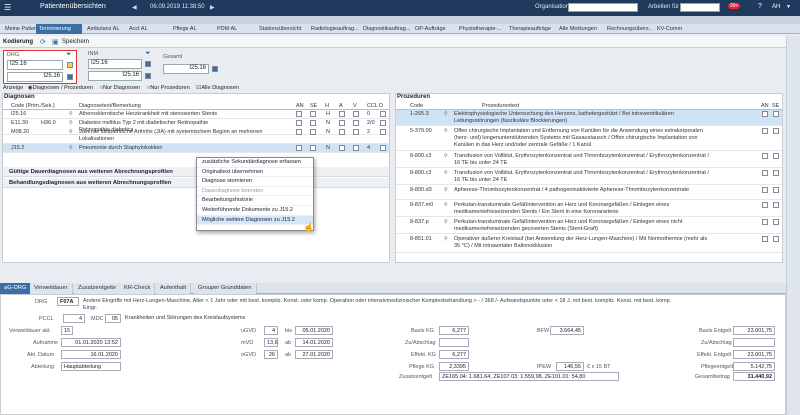  What do you see at coordinates (147, 29) in the screenshot?
I see `tab-3: Acct AL` at bounding box center [147, 29].